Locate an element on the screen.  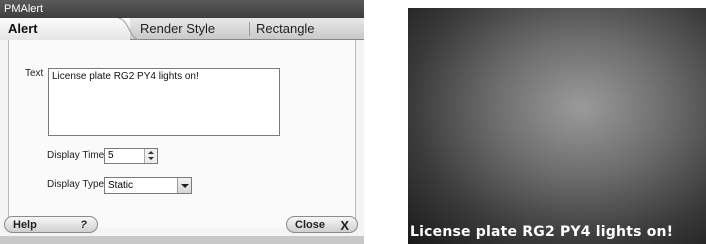
dialog-bottom-bar is located at coordinates (182, 240).